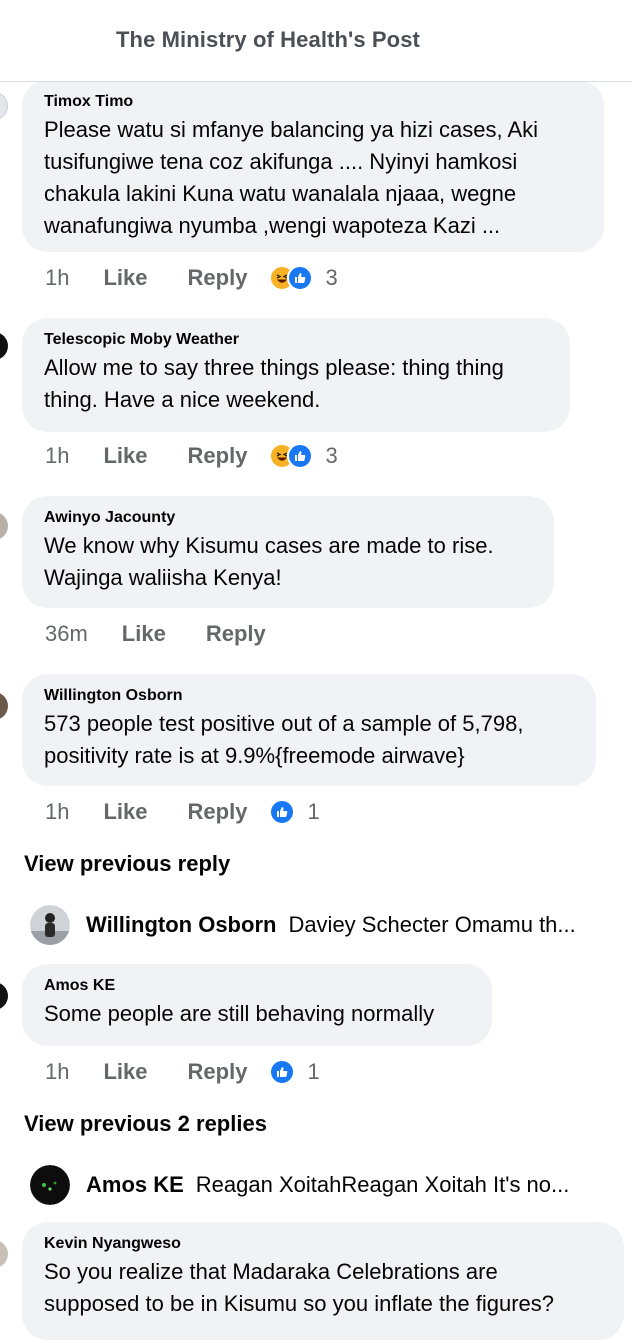 This screenshot has height=1343, width=632. What do you see at coordinates (66, 634) in the screenshot?
I see `comment-time: 36m` at bounding box center [66, 634].